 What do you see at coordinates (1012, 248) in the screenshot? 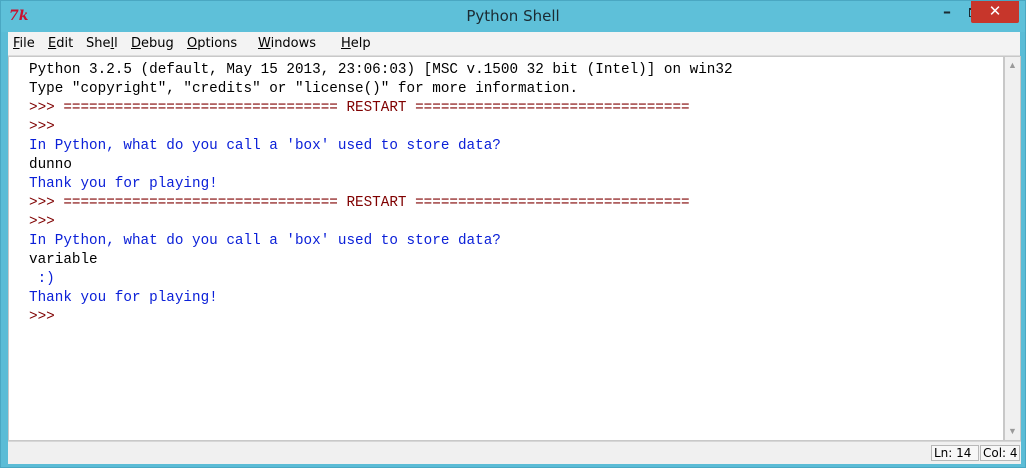
I see `vertical-scrollbar: ▲ ▼` at bounding box center [1012, 248].